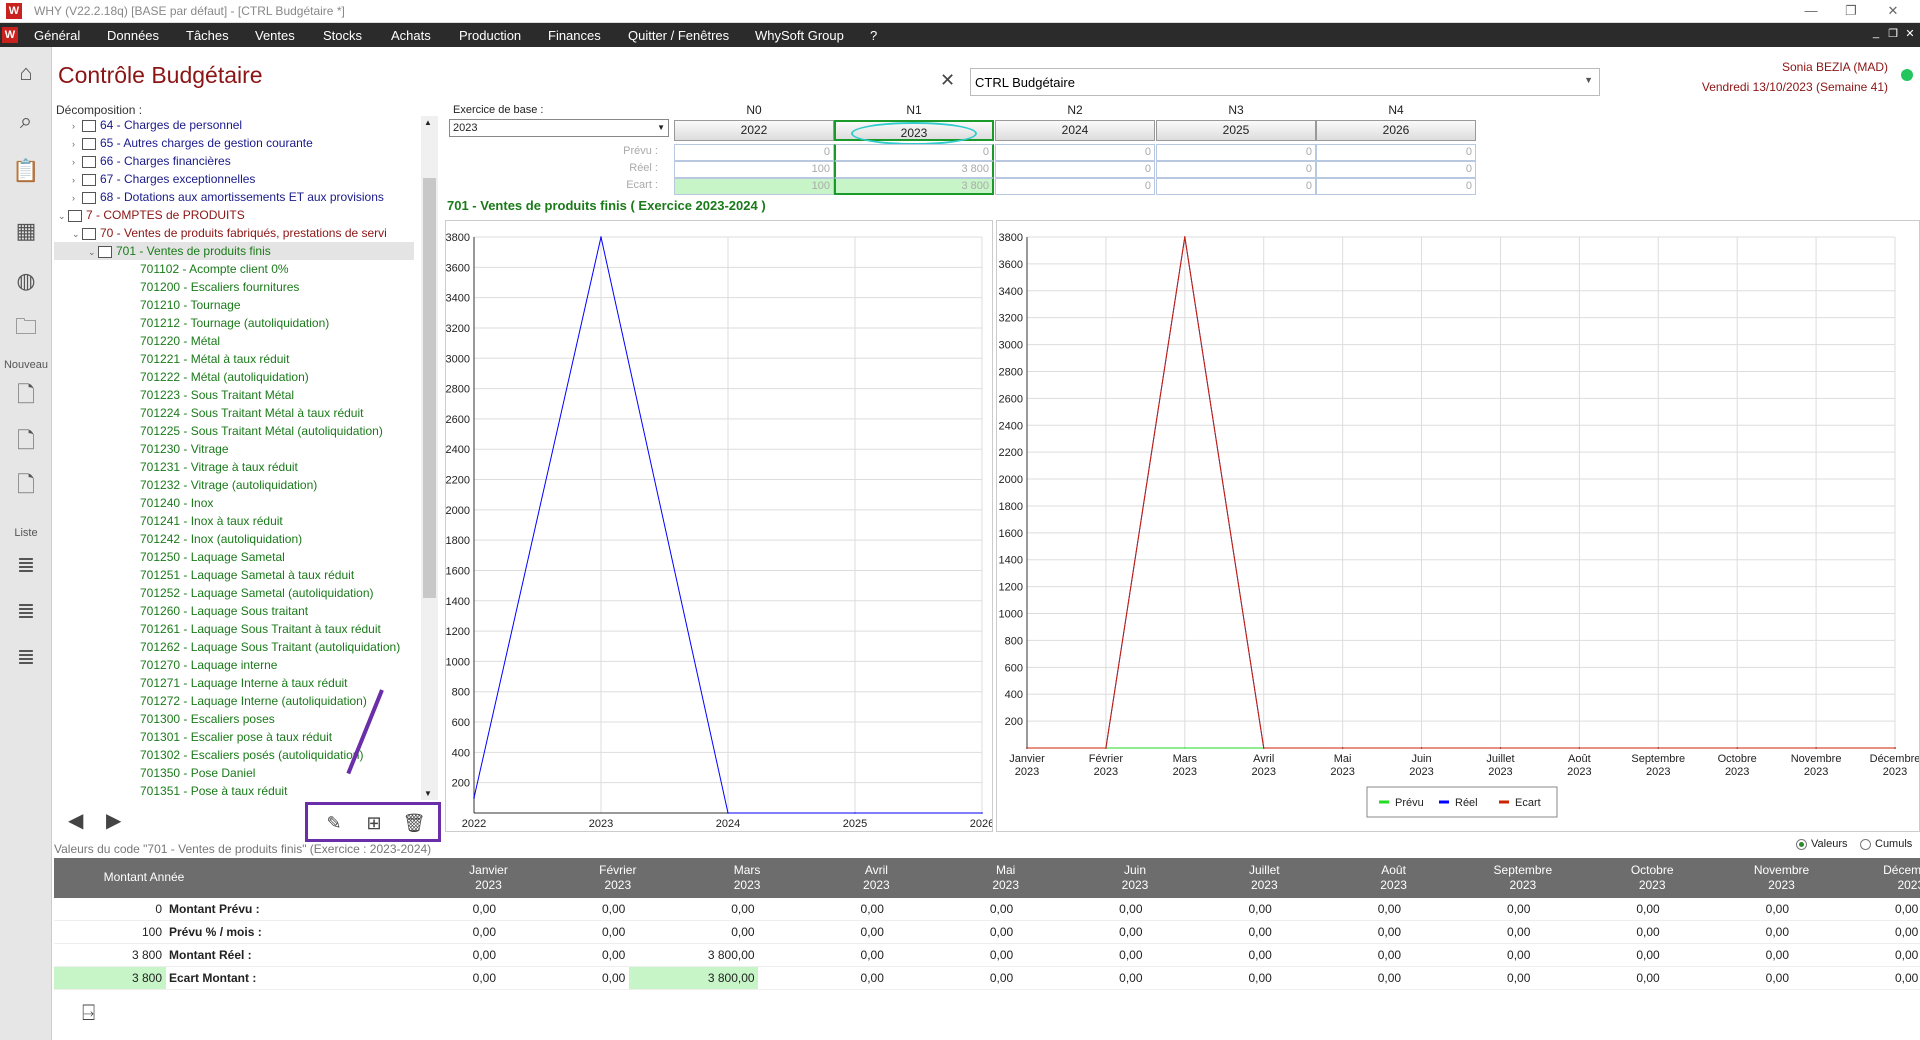 The image size is (1920, 1040). Describe the element at coordinates (213, 791) in the screenshot. I see `tree-item: 701351 - Pose à taux réduit` at that location.